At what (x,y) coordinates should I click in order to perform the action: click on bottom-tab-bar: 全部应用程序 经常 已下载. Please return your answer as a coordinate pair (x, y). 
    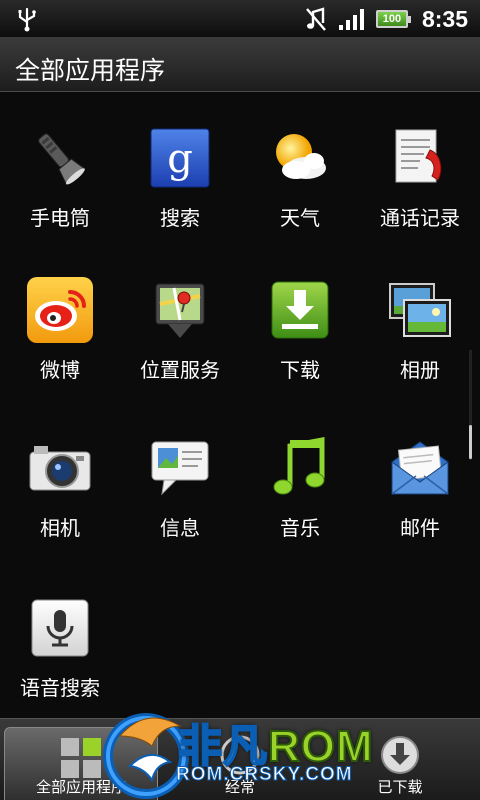
    Looking at the image, I should click on (240, 759).